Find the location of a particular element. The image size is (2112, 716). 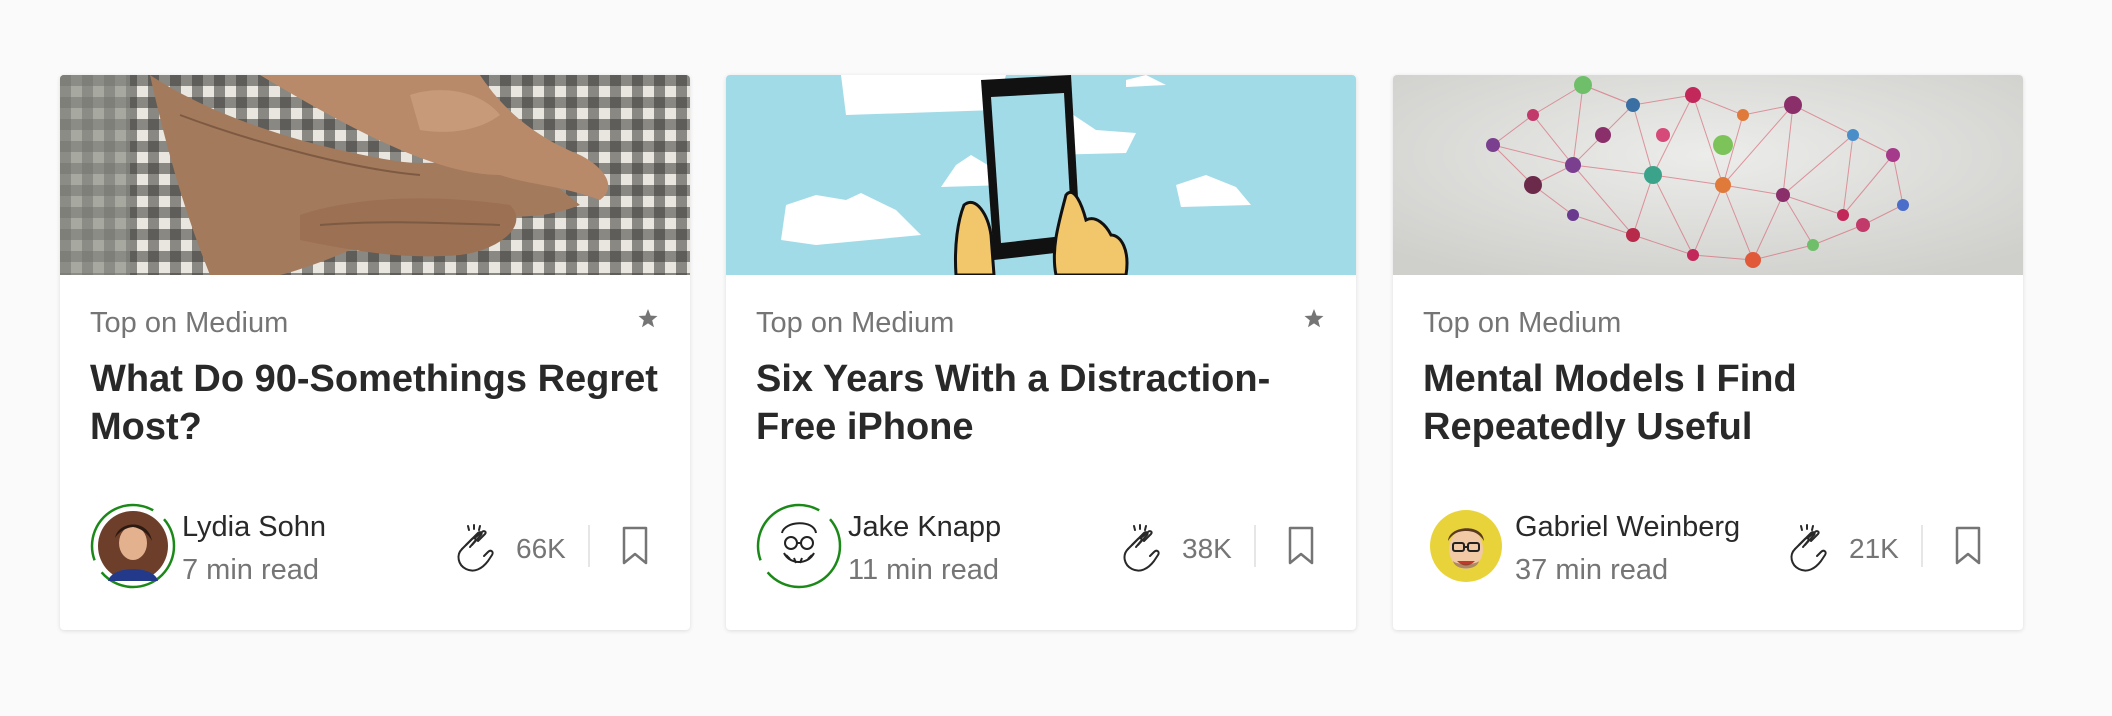

story-title: Mental Models I Find Repeatedly Useful is located at coordinates (1708, 403).